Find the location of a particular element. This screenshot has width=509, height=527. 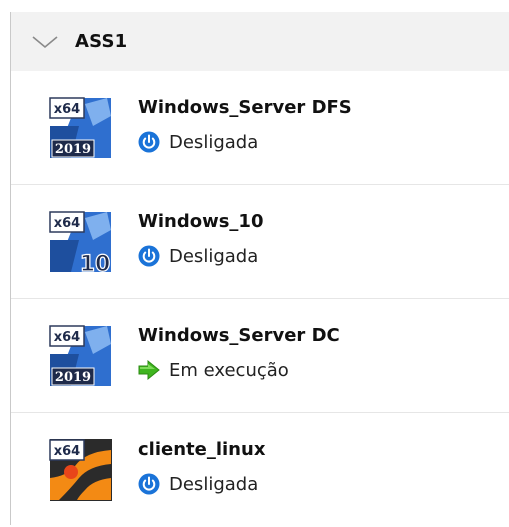

vm-name: Windows_10 is located at coordinates (201, 221).